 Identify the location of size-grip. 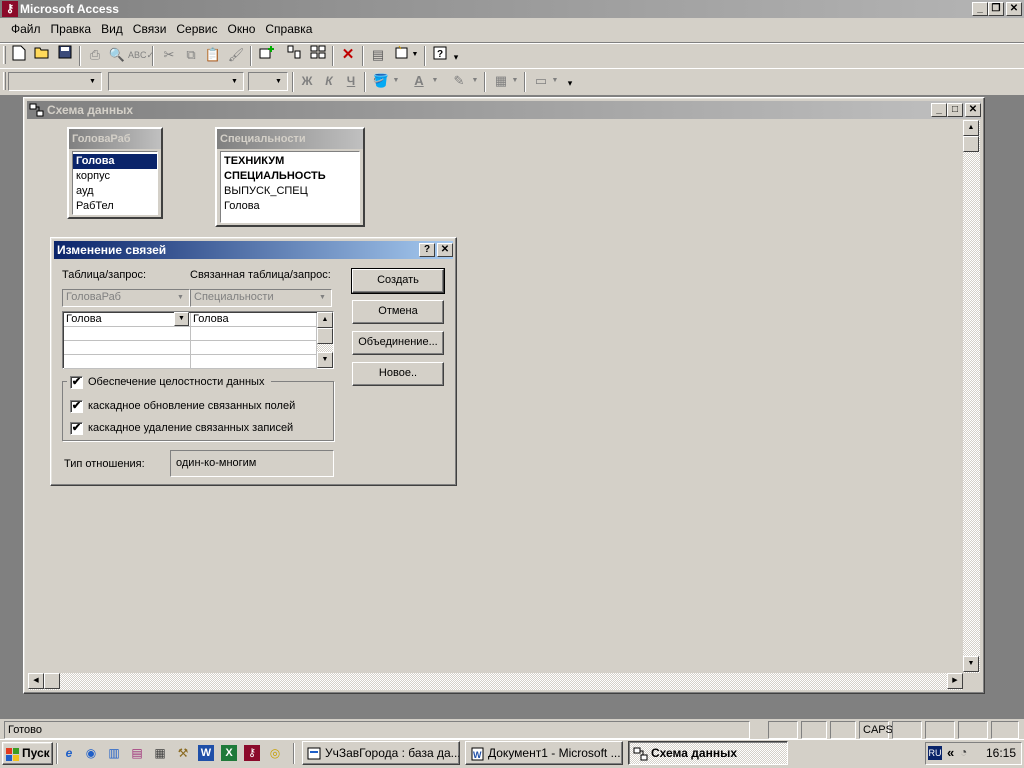
(971, 681).